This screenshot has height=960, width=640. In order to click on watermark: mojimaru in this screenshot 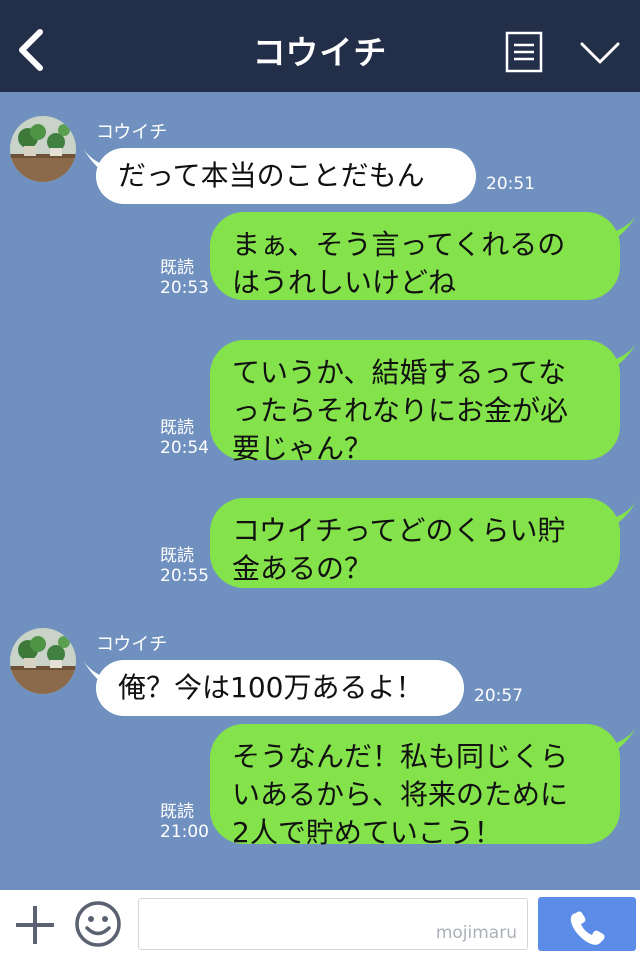, I will do `click(476, 933)`.